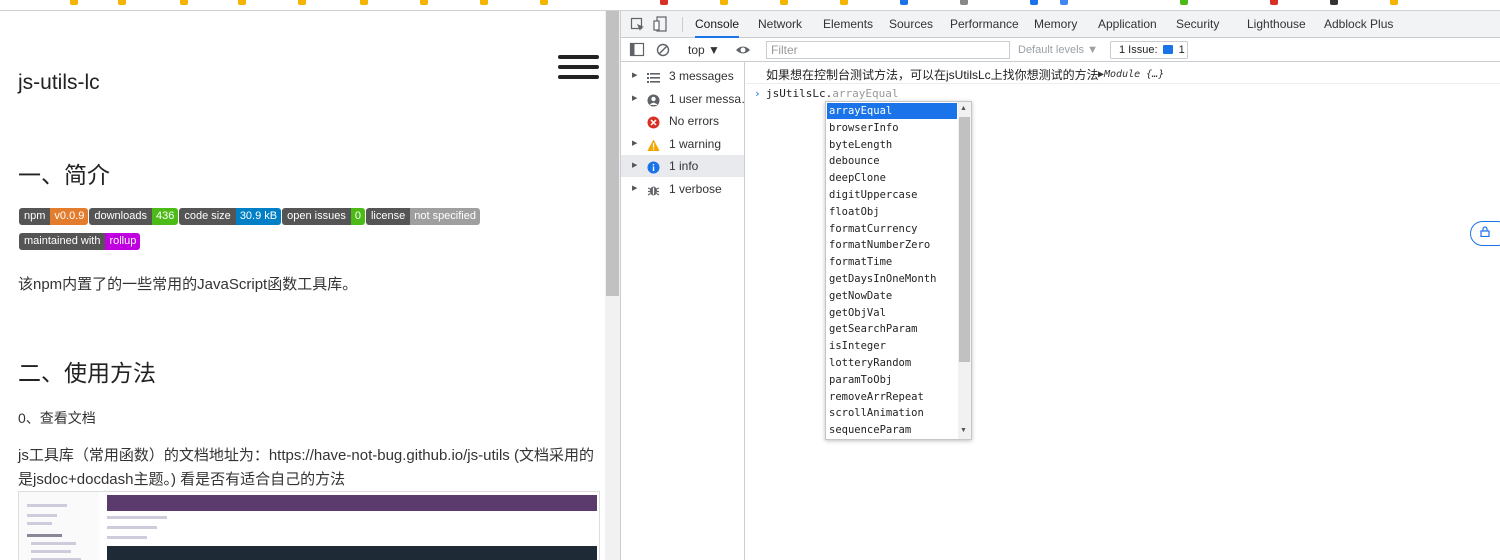 The height and width of the screenshot is (560, 1500). Describe the element at coordinates (357, 216) in the screenshot. I see `badge-value: 0` at that location.